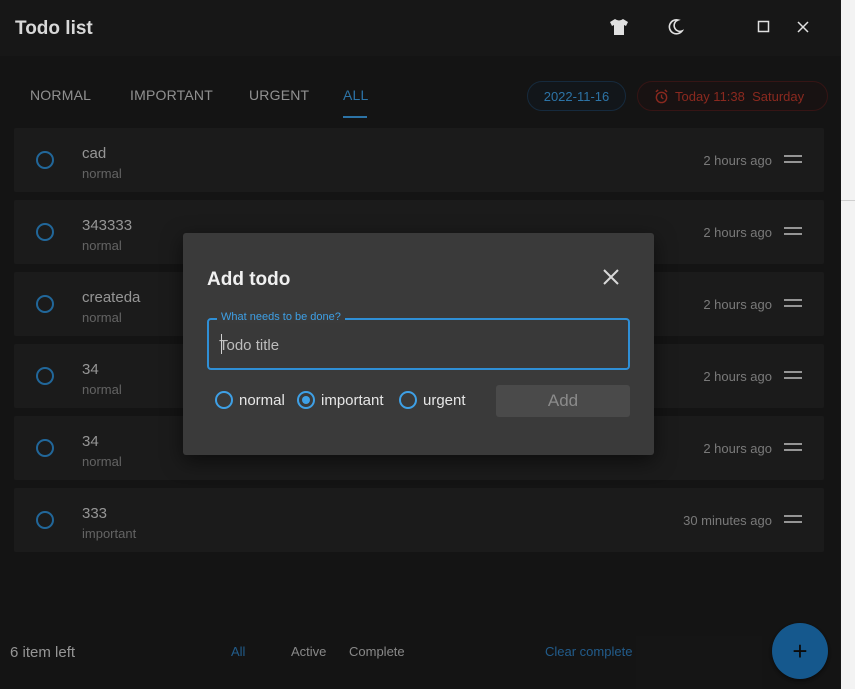 This screenshot has height=689, width=855. What do you see at coordinates (249, 279) in the screenshot?
I see `dialog-title: Add todo` at bounding box center [249, 279].